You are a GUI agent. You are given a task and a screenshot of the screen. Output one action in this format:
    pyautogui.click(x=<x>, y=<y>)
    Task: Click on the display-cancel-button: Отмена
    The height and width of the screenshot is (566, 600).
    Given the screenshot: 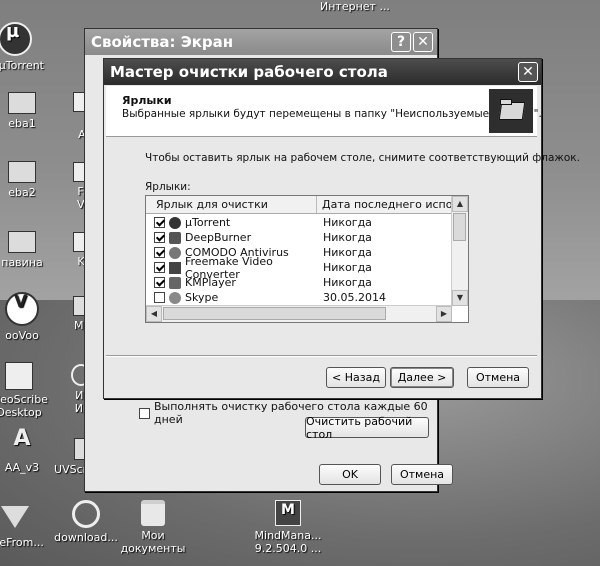 What is the action you would take?
    pyautogui.click(x=422, y=474)
    